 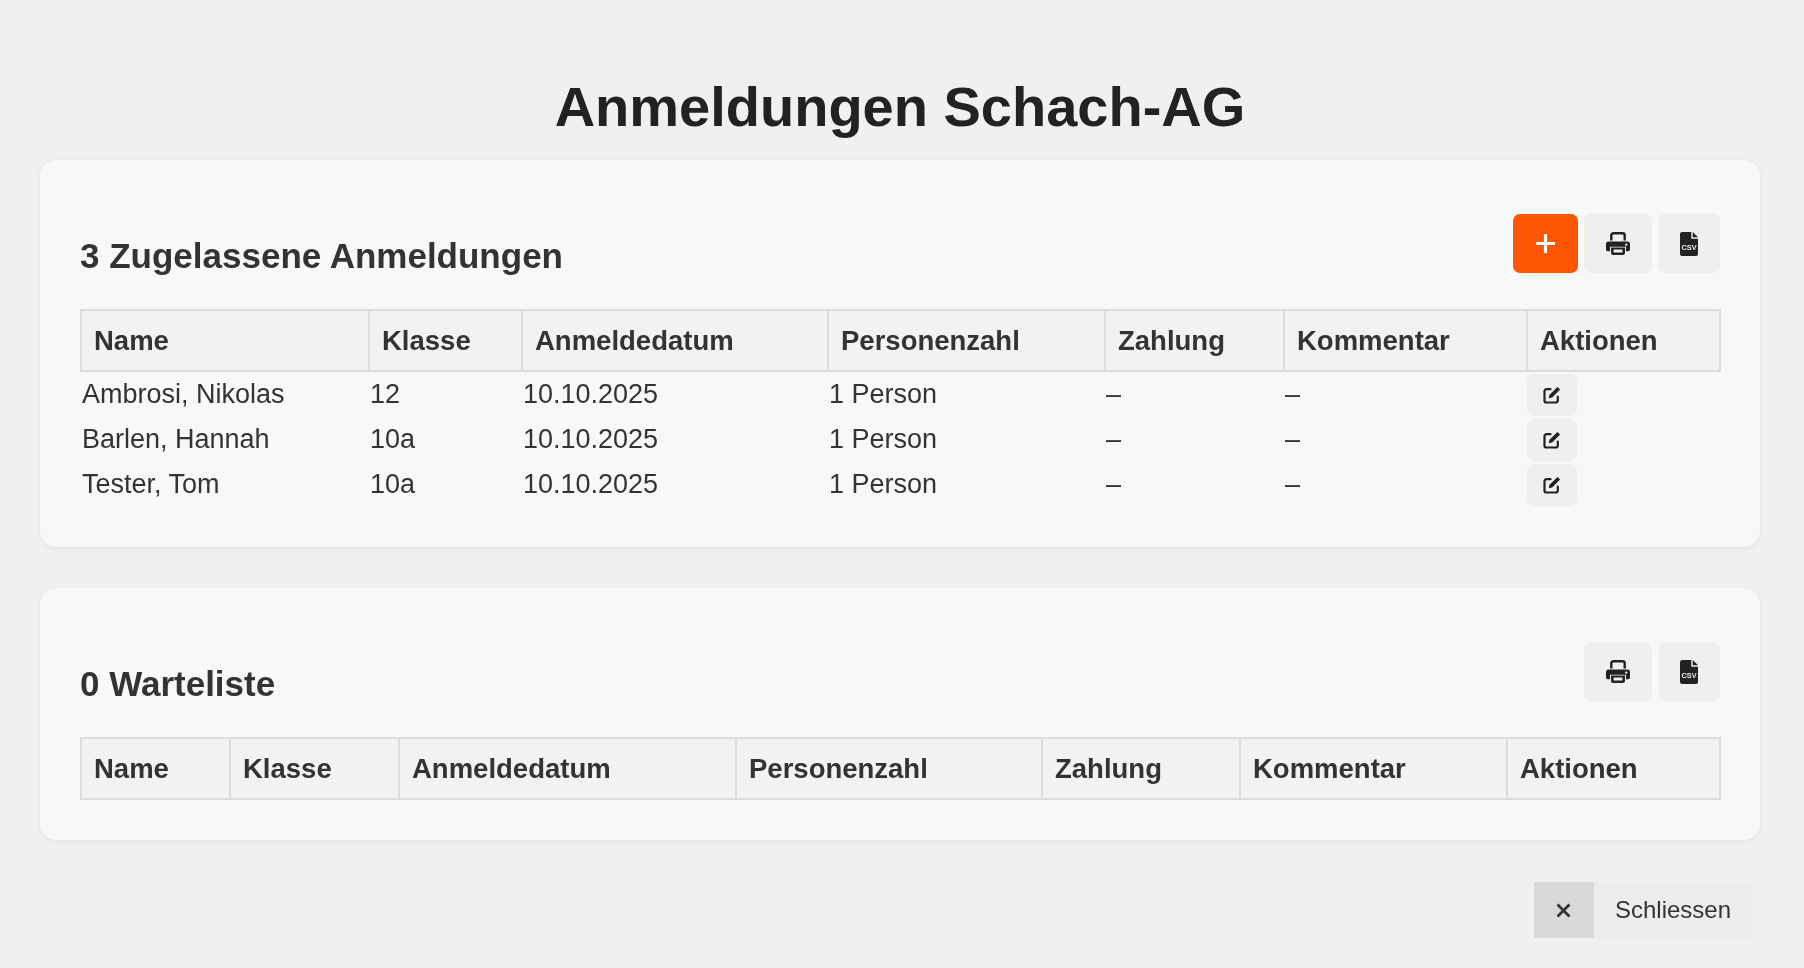 I want to click on close-icon, so click(x=1563, y=910).